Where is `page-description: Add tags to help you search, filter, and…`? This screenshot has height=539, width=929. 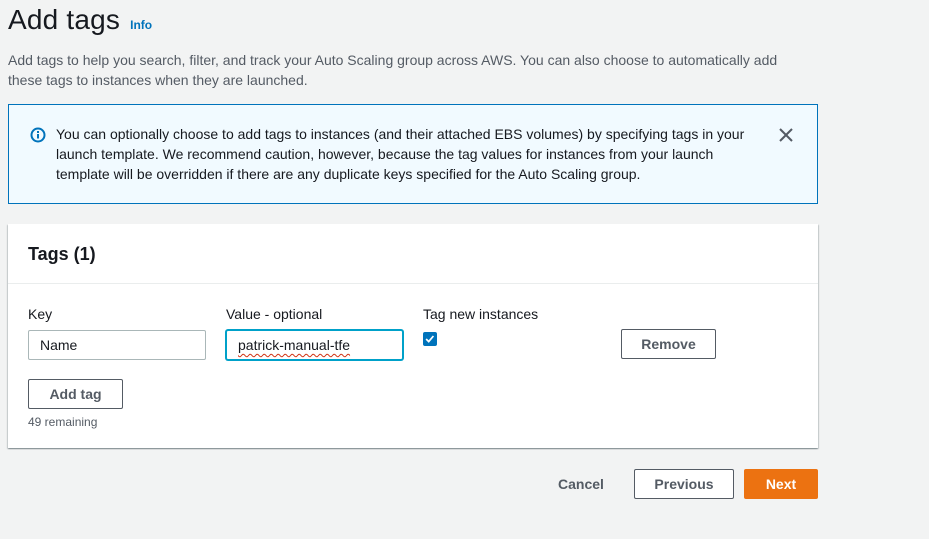 page-description: Add tags to help you search, filter, and… is located at coordinates (393, 70).